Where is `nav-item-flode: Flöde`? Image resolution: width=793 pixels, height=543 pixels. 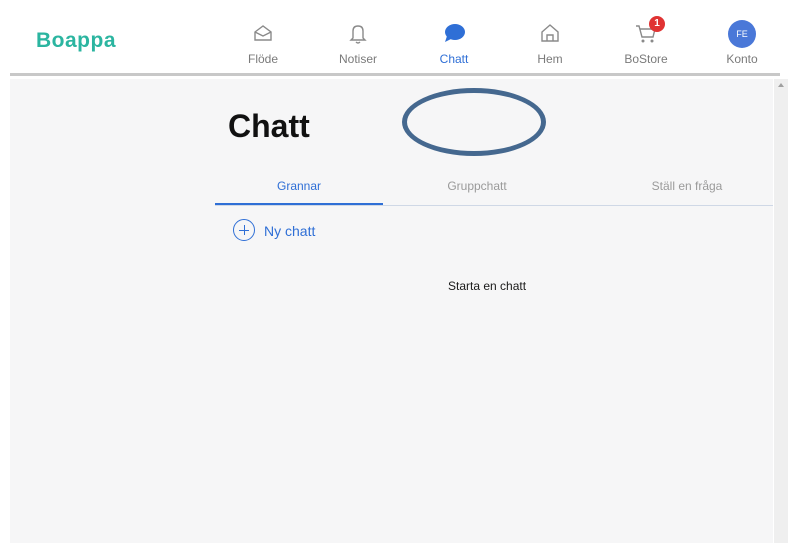 nav-item-flode: Flöde is located at coordinates (263, 45).